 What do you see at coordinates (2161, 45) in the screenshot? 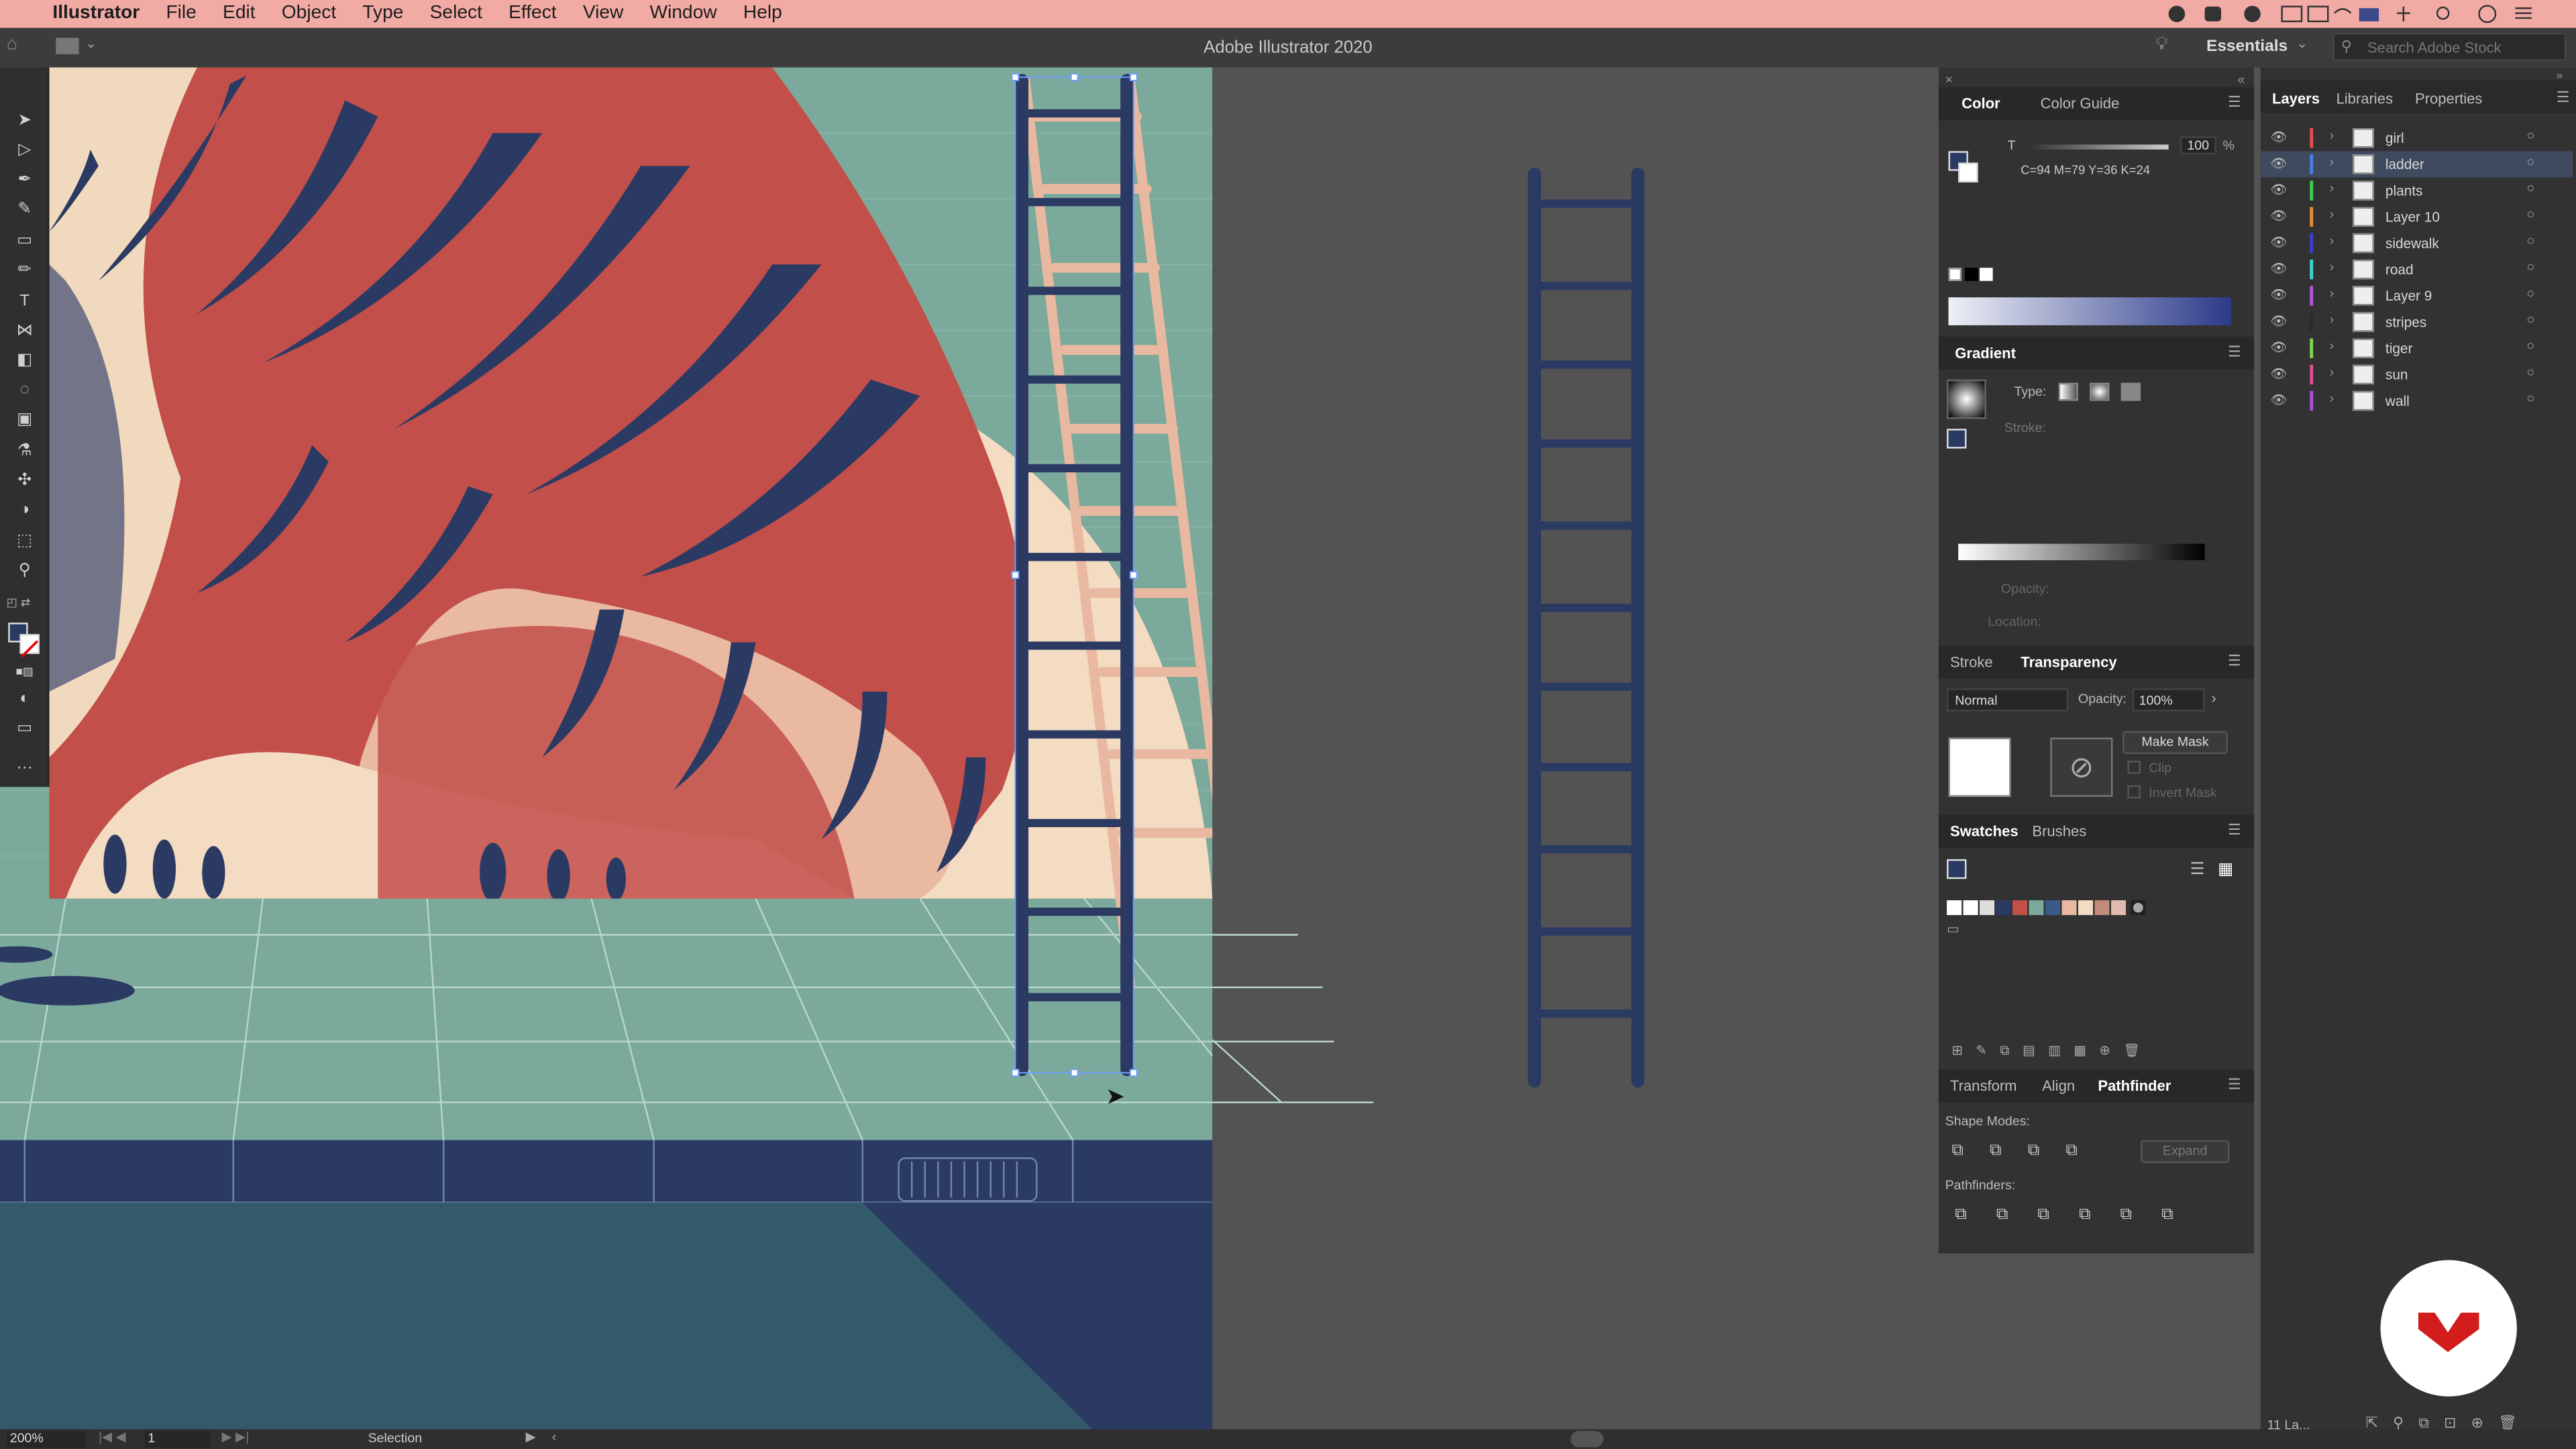
I see `lightbulb-icon: 💡︎` at bounding box center [2161, 45].